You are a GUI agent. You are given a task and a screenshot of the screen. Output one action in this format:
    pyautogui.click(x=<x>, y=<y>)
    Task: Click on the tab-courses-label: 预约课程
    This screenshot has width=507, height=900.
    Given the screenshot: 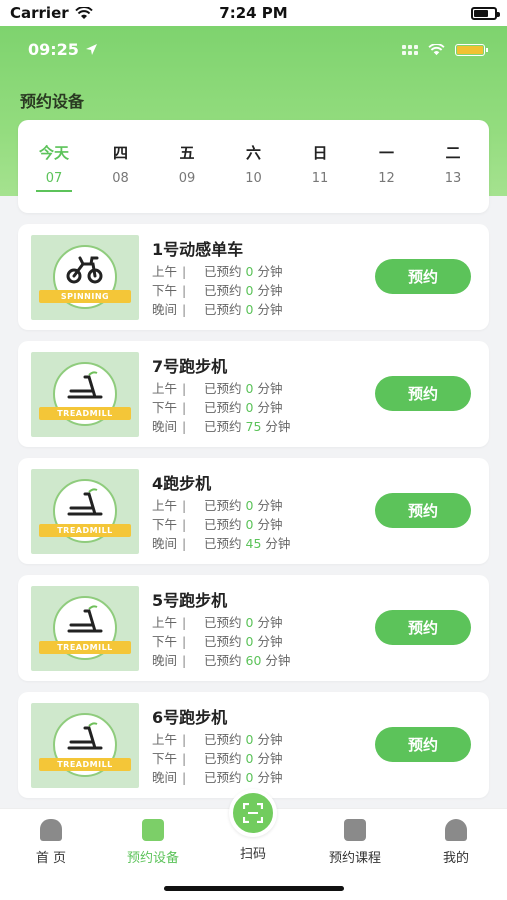 What is the action you would take?
    pyautogui.click(x=354, y=858)
    